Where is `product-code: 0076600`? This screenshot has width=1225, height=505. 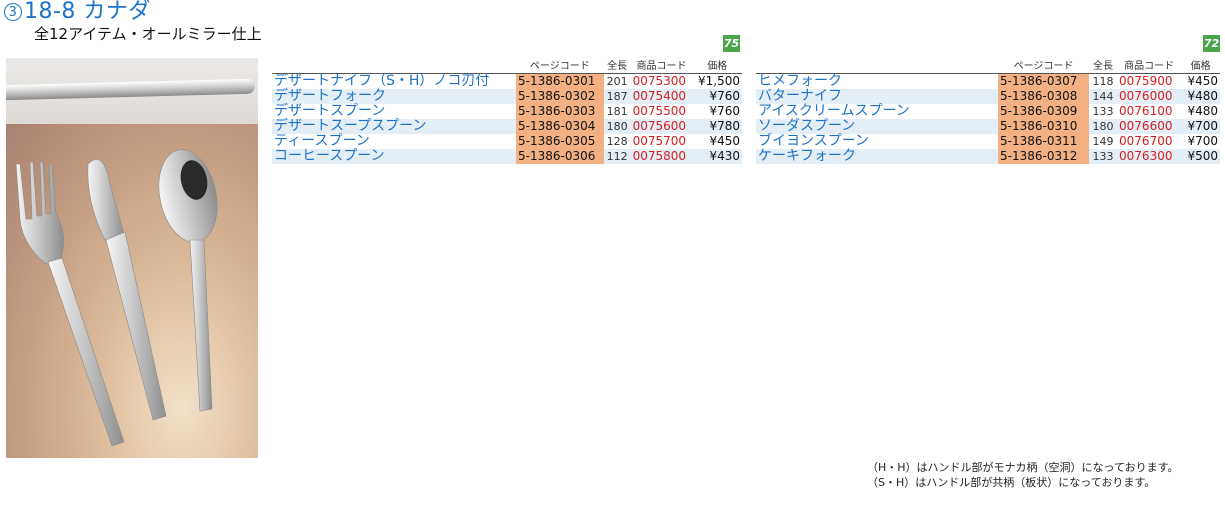 product-code: 0076600 is located at coordinates (1149, 126).